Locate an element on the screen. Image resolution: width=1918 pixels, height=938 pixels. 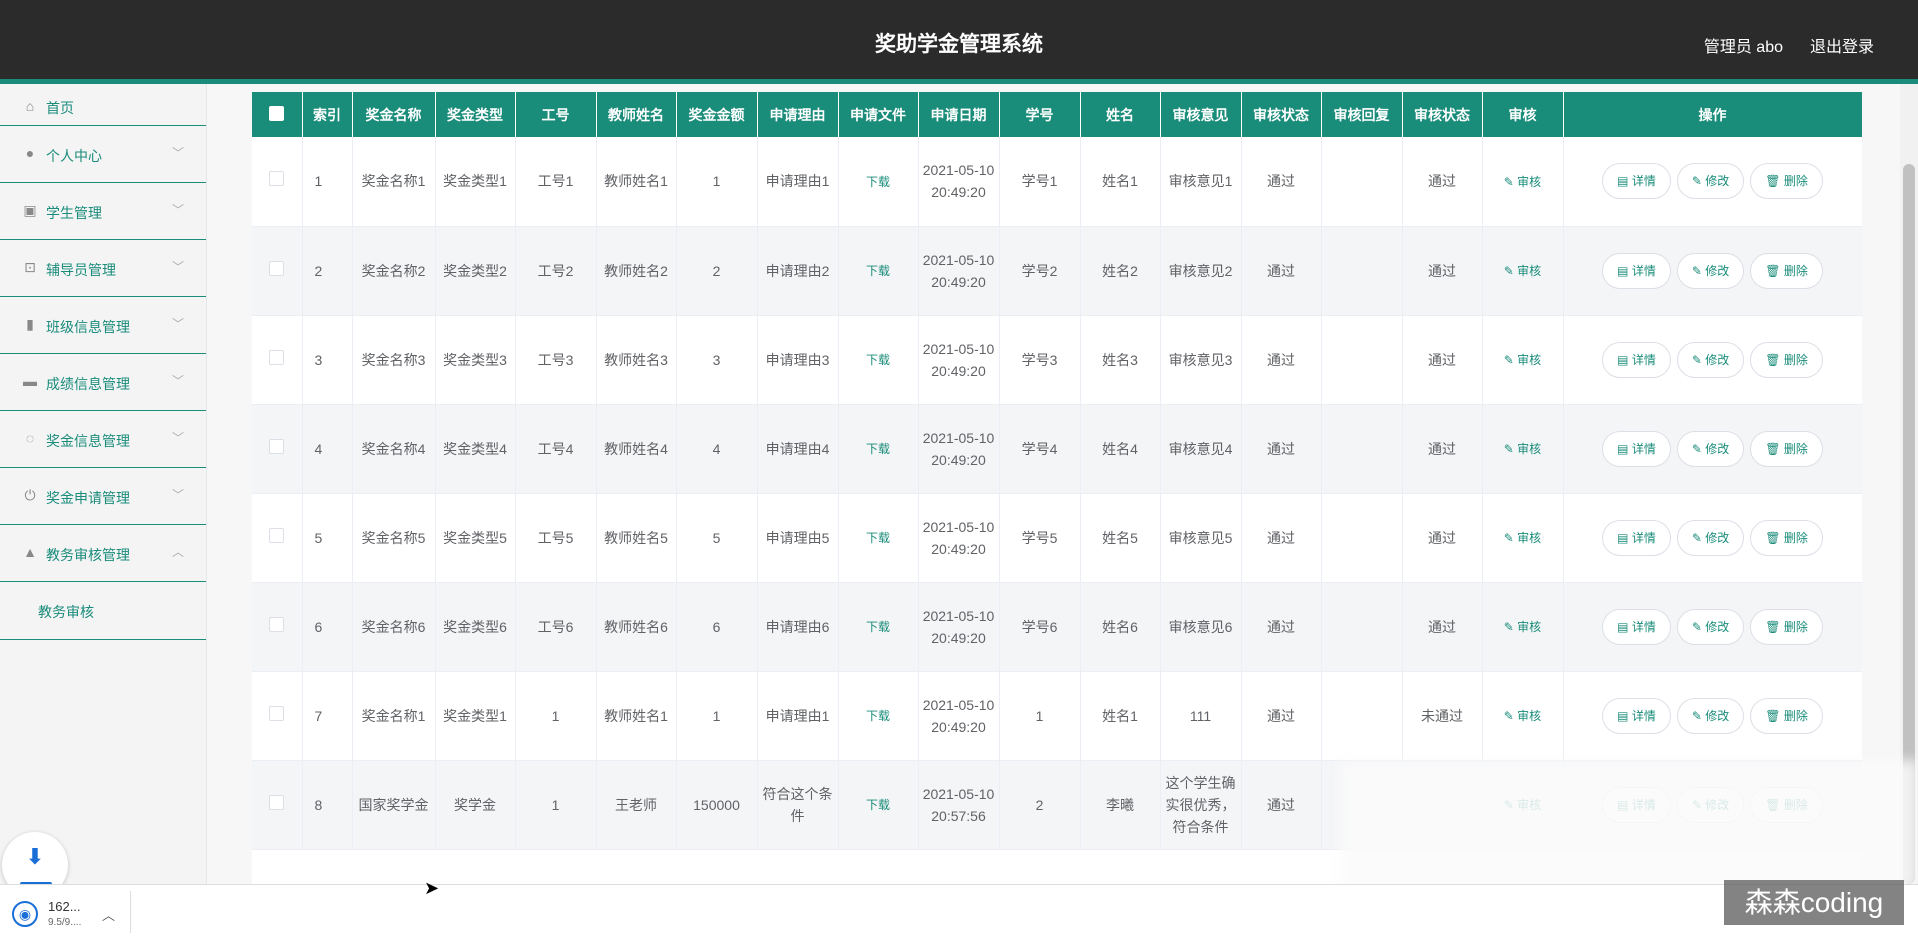
cell-student-no: 2 is located at coordinates (1040, 805).